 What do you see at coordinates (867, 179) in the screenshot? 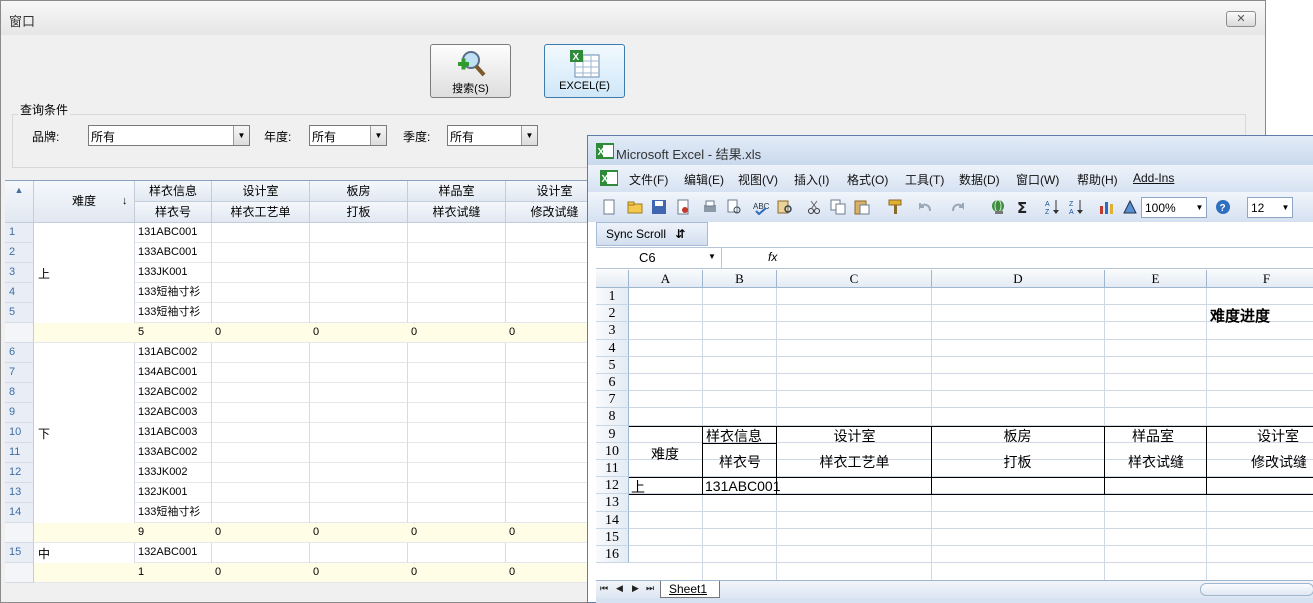
I see `menu-format: 格式(O)` at bounding box center [867, 179].